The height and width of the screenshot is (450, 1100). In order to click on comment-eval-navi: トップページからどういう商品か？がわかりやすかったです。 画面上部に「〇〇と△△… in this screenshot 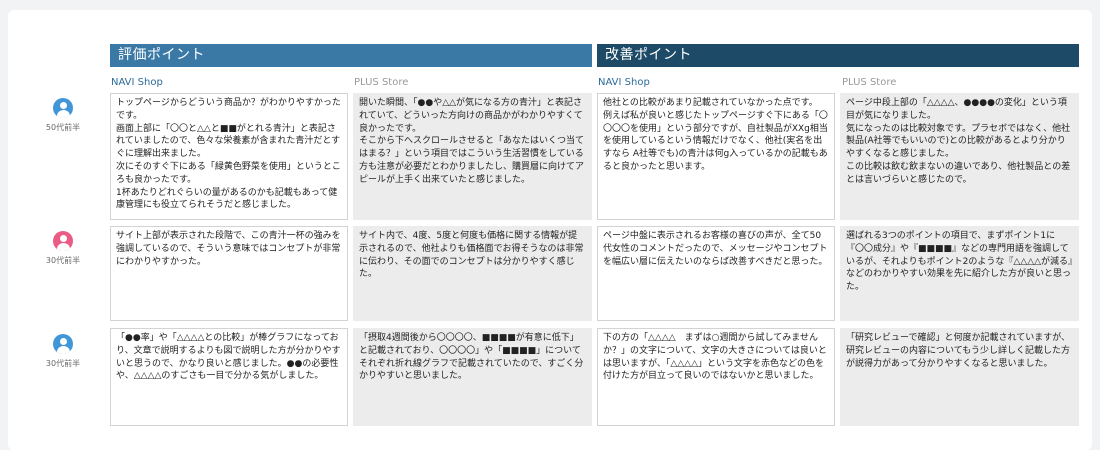, I will do `click(229, 156)`.